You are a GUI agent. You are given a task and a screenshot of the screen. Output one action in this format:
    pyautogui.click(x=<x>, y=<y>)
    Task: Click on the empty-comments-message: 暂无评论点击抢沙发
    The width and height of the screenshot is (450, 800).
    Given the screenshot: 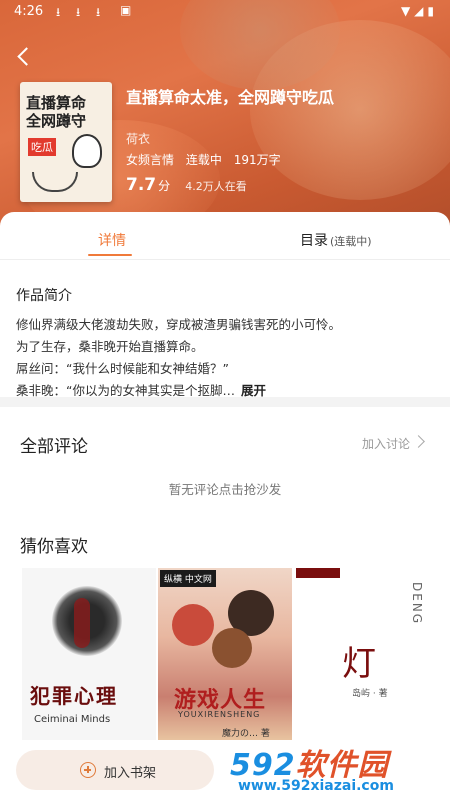 What is the action you would take?
    pyautogui.click(x=225, y=488)
    